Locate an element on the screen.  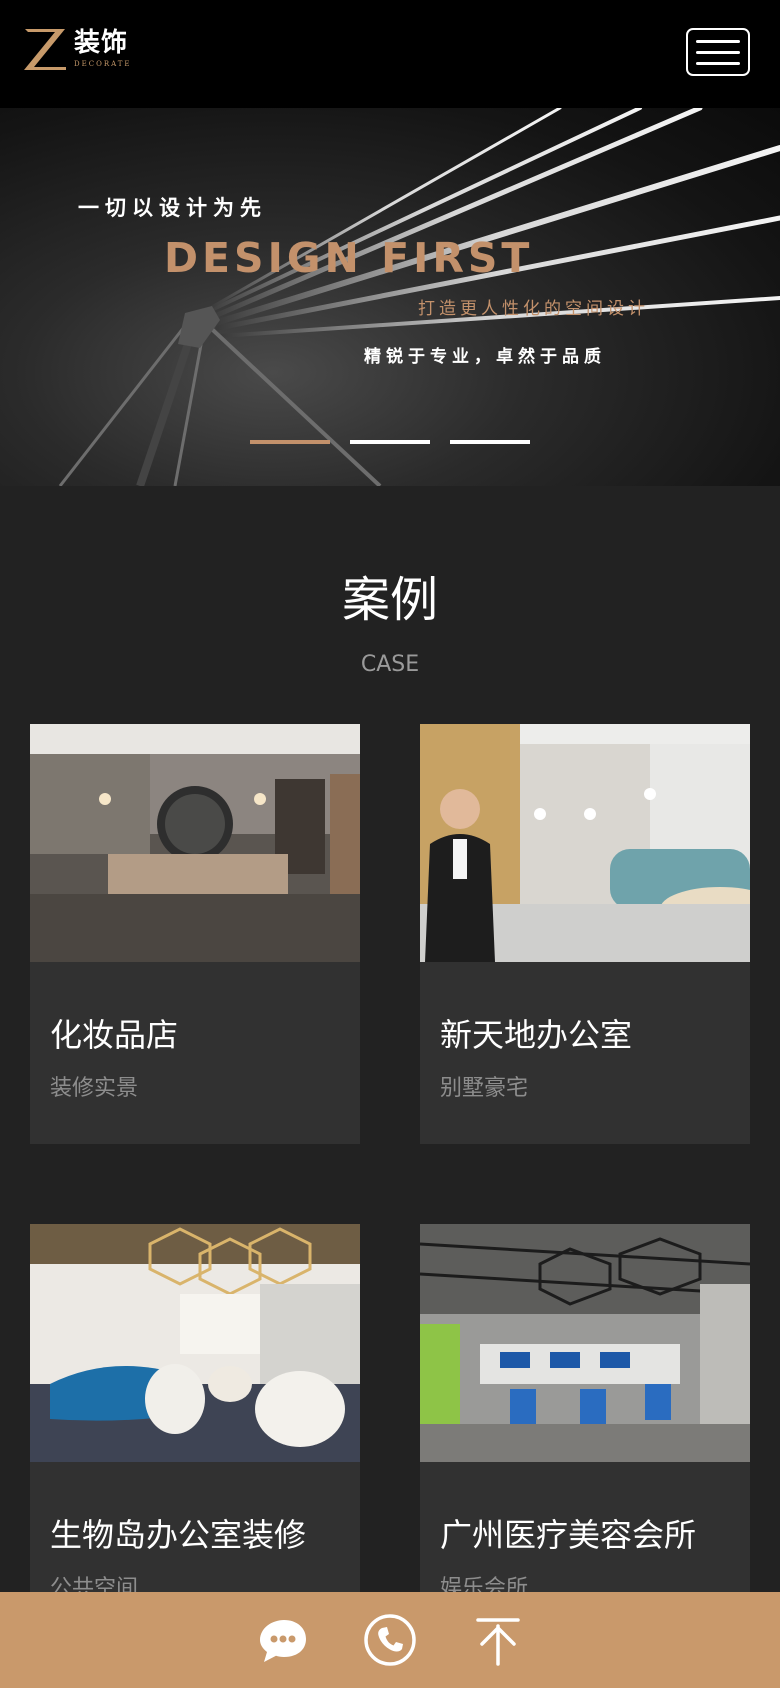
hamburger-menu-icon is located at coordinates (718, 41).